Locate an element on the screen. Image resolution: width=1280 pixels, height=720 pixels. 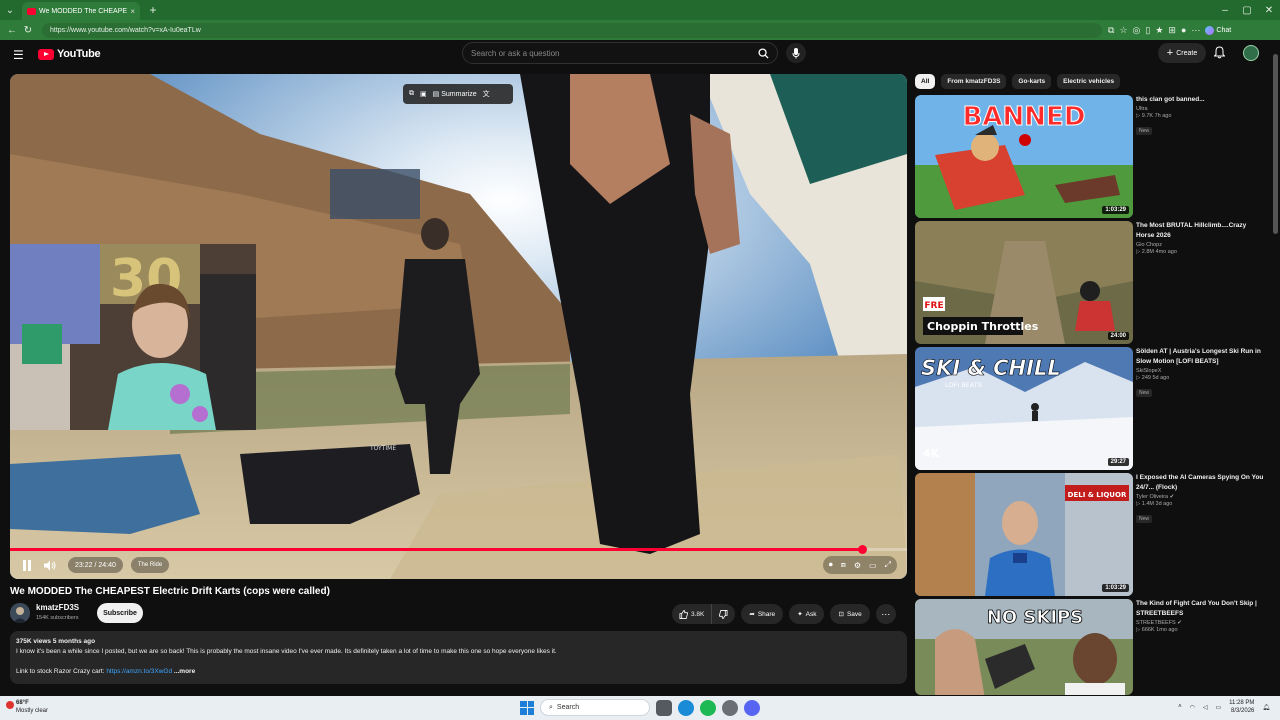
back-icon: ← is located at coordinates (12, 30).